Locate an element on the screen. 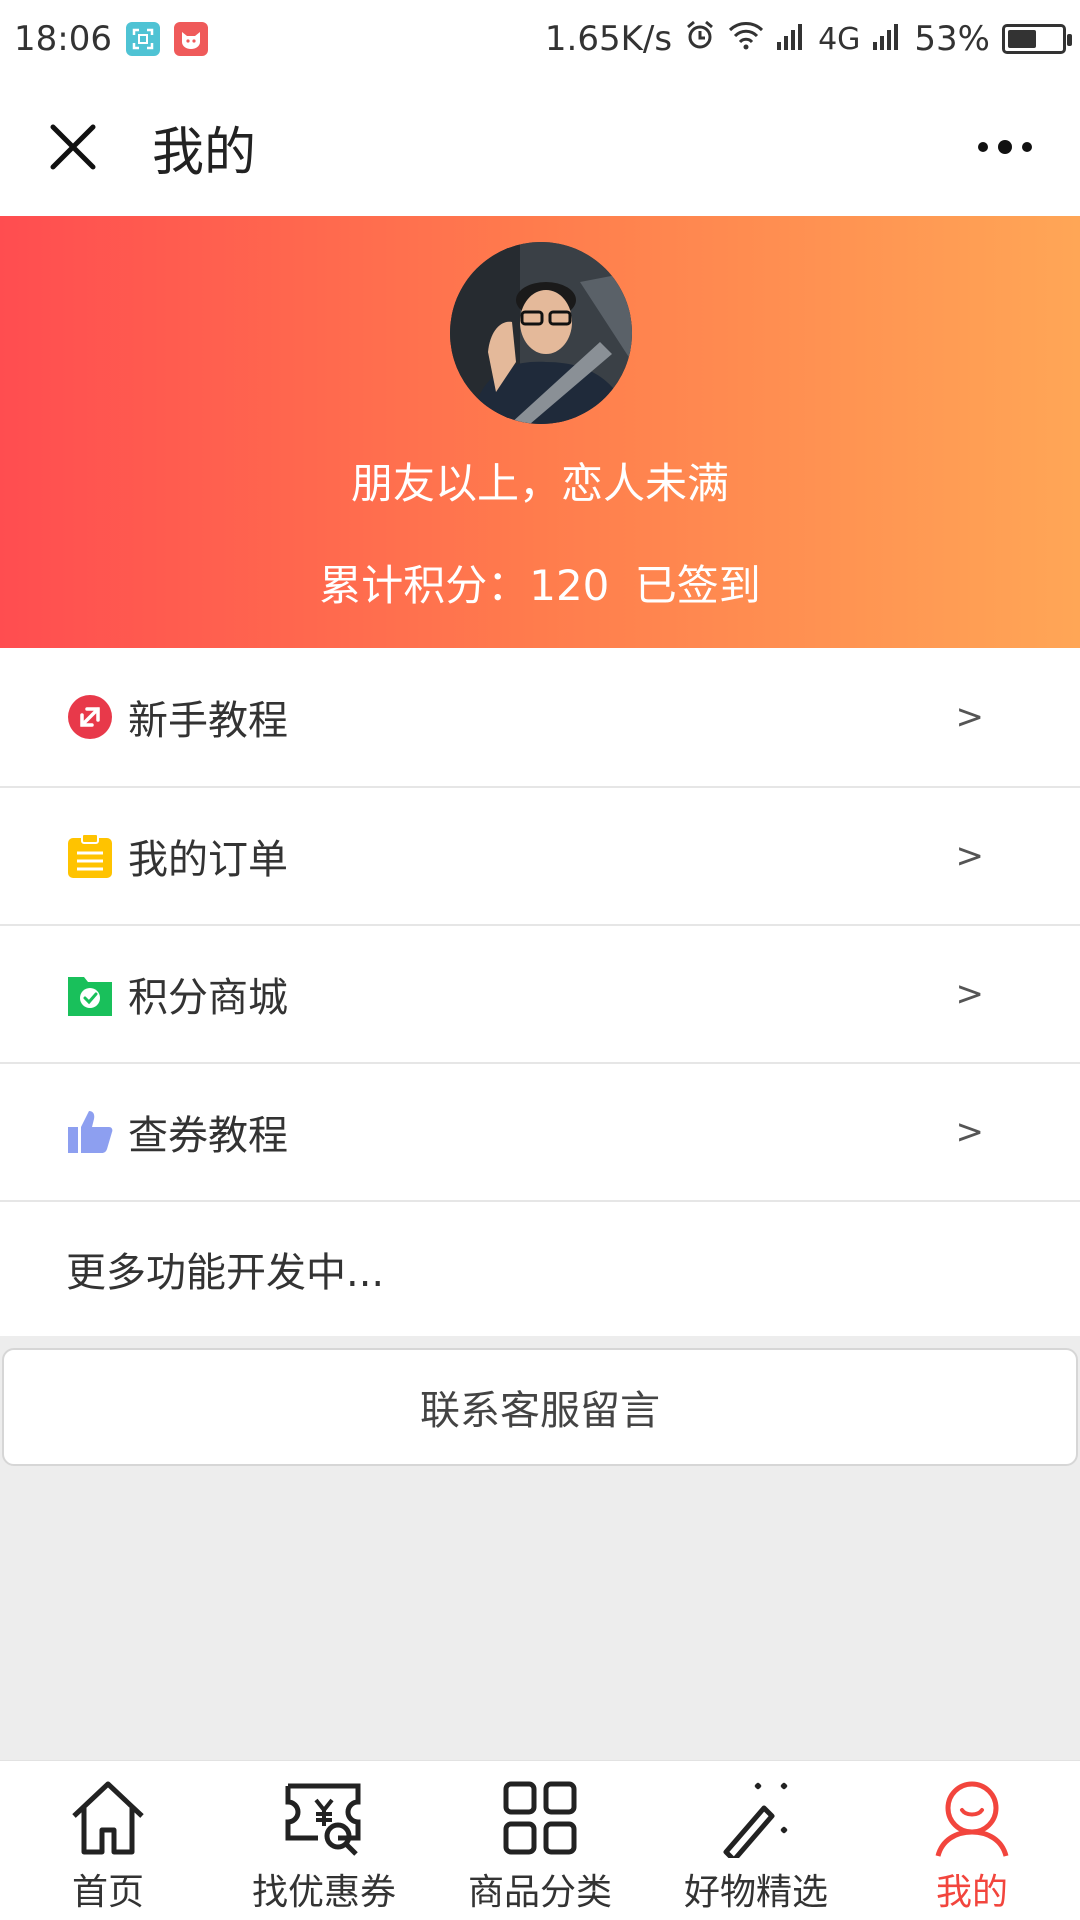  contact-service-button: 联系客服留言 is located at coordinates (540, 1407).